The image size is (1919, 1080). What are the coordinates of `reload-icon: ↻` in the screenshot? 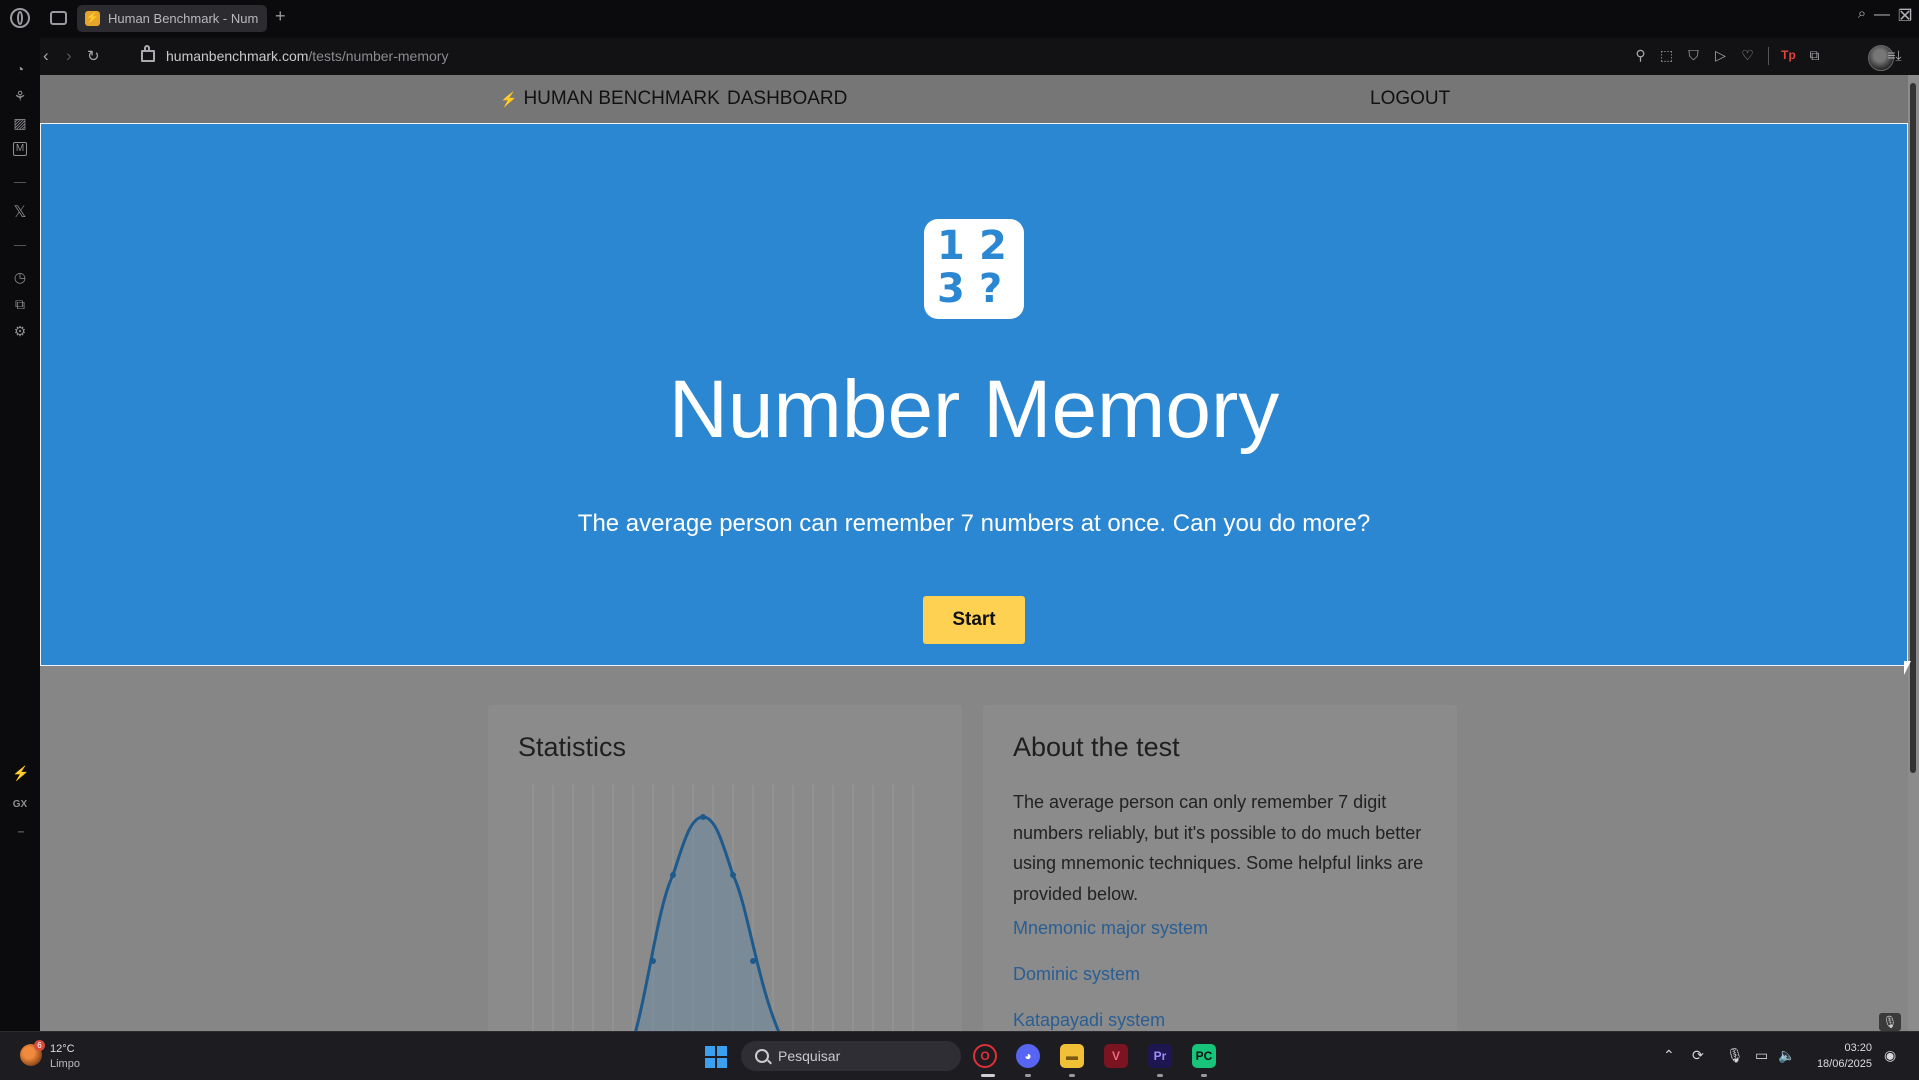 It's located at (93, 56).